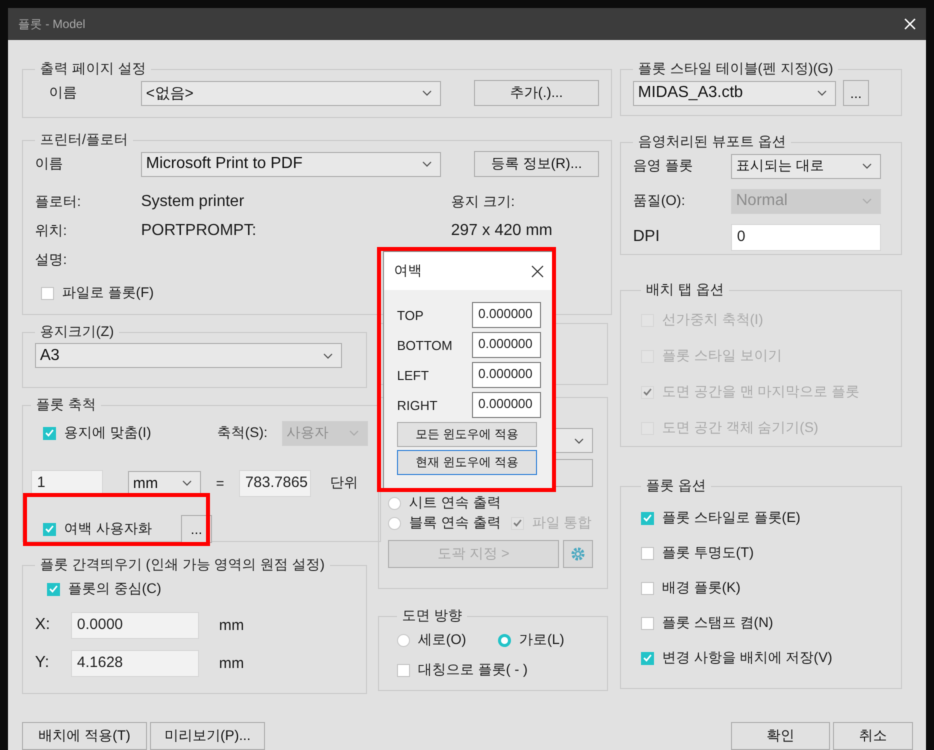 The image size is (934, 750). What do you see at coordinates (344, 483) in the screenshot?
I see `units-label: 단위` at bounding box center [344, 483].